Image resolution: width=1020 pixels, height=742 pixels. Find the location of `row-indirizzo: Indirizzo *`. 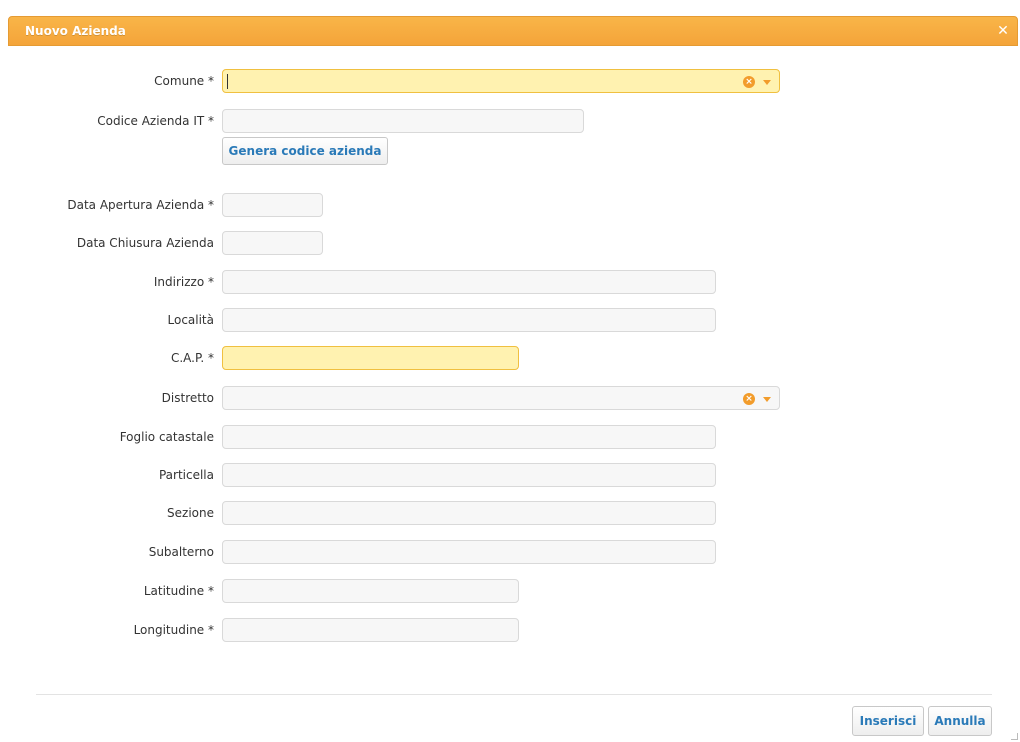

row-indirizzo: Indirizzo * is located at coordinates (510, 282).